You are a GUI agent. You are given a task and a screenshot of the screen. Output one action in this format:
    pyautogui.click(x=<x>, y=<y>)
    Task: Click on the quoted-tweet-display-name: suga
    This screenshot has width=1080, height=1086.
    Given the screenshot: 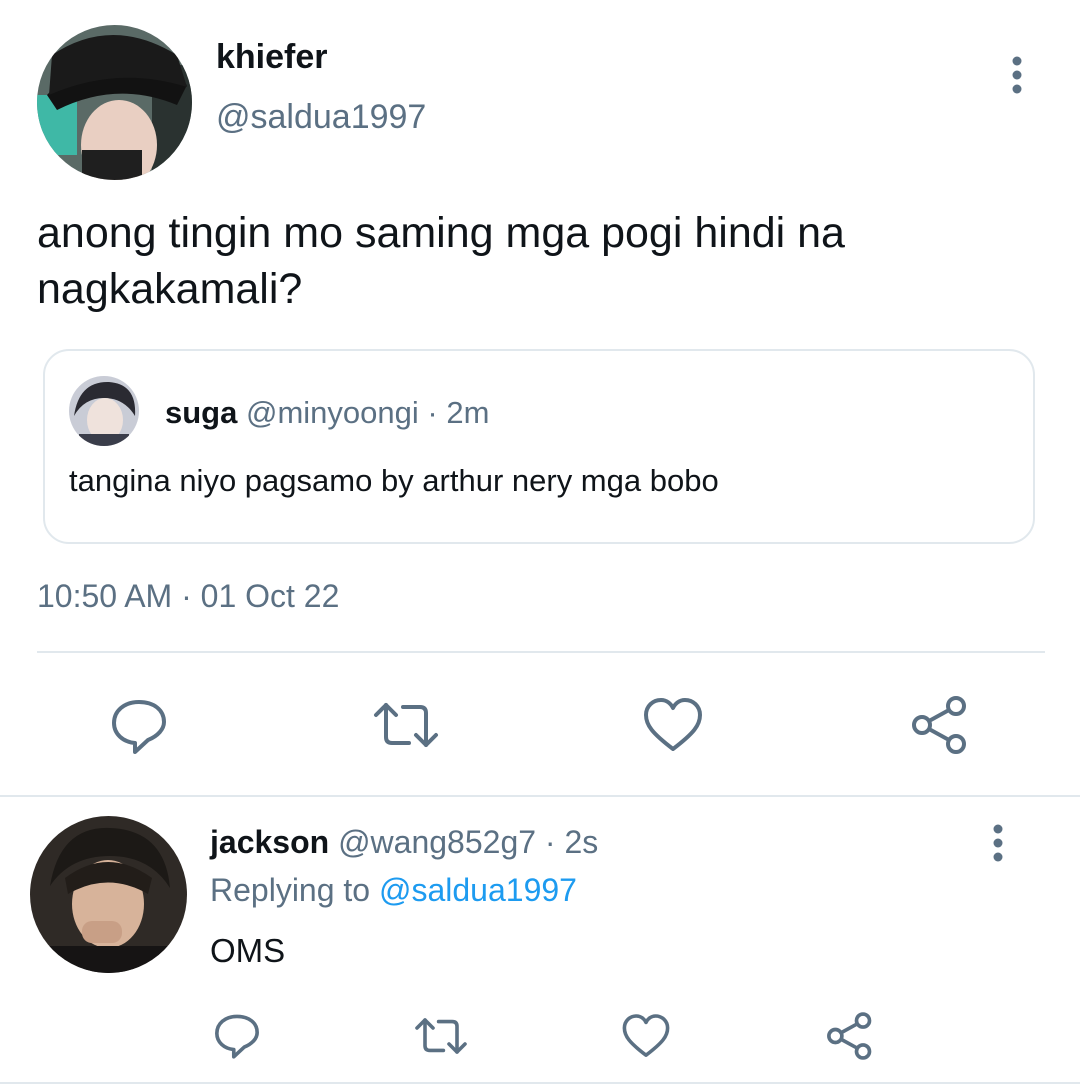 What is the action you would take?
    pyautogui.click(x=201, y=412)
    